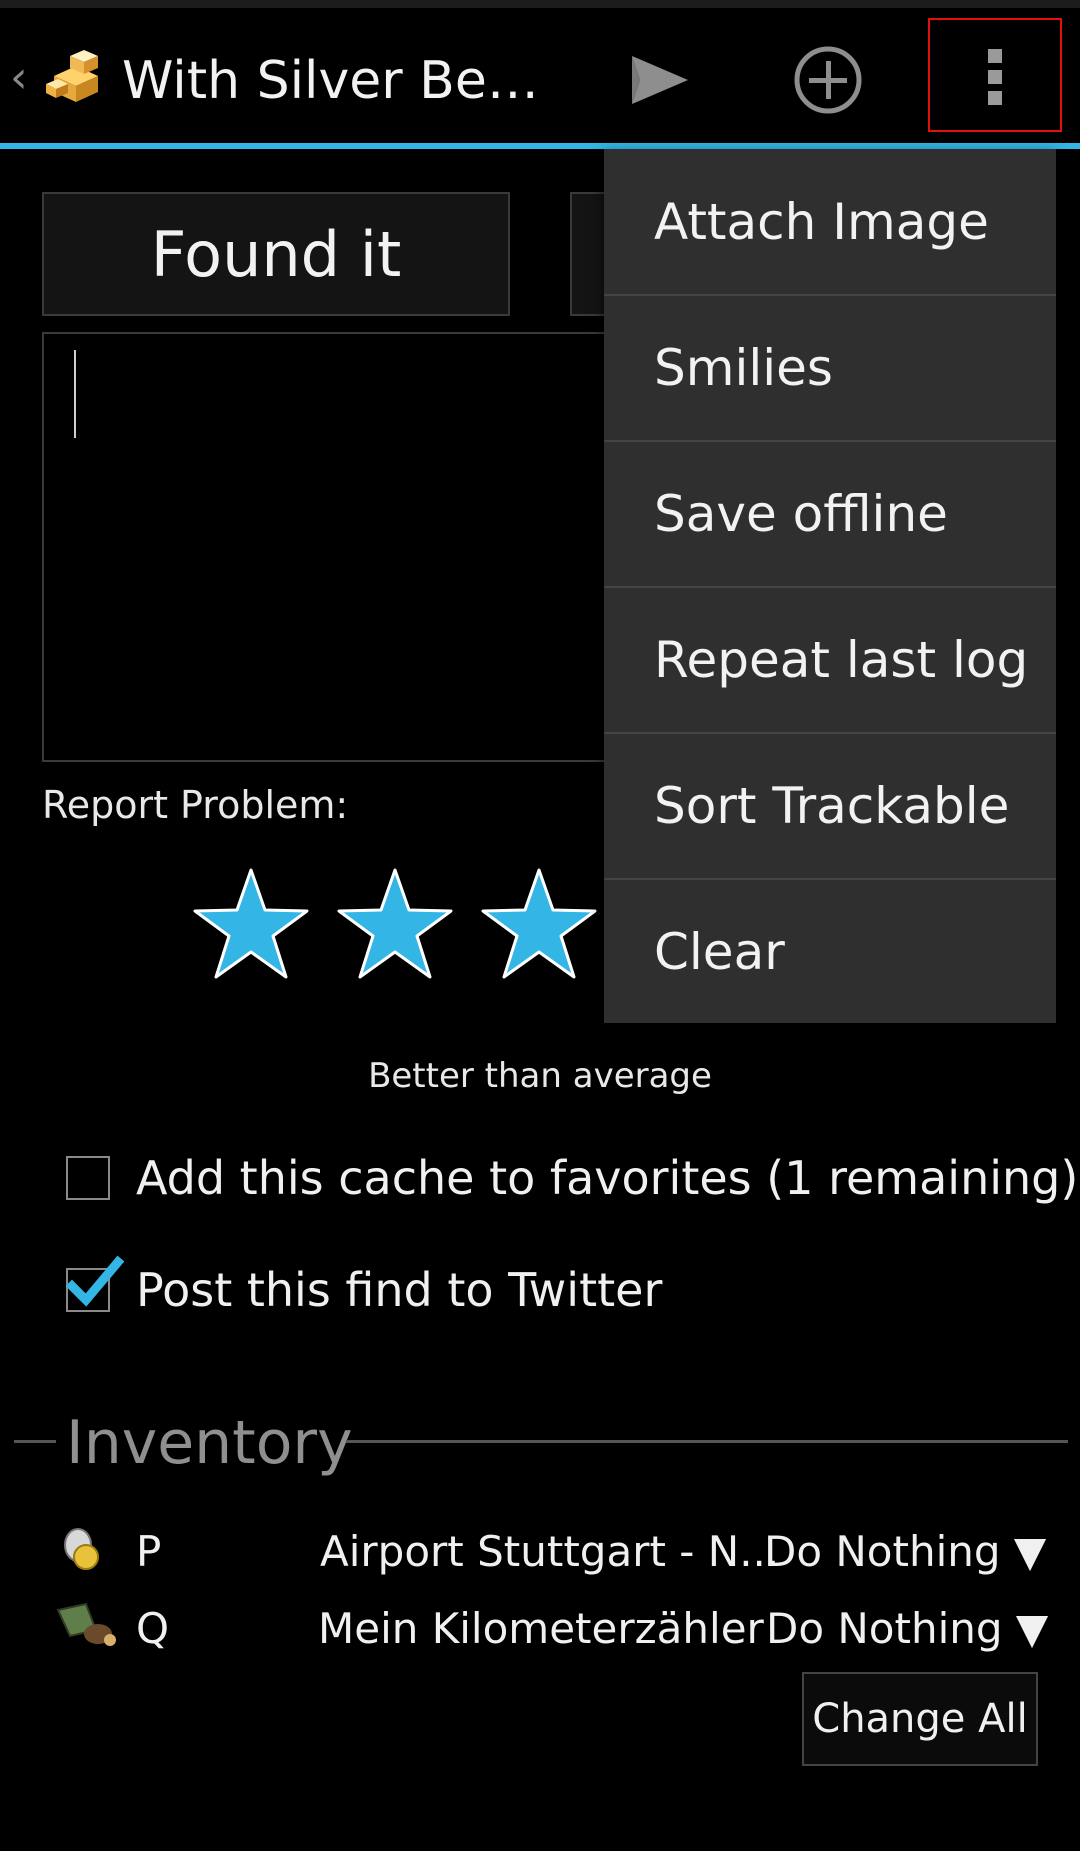  I want to click on send-icon, so click(660, 80).